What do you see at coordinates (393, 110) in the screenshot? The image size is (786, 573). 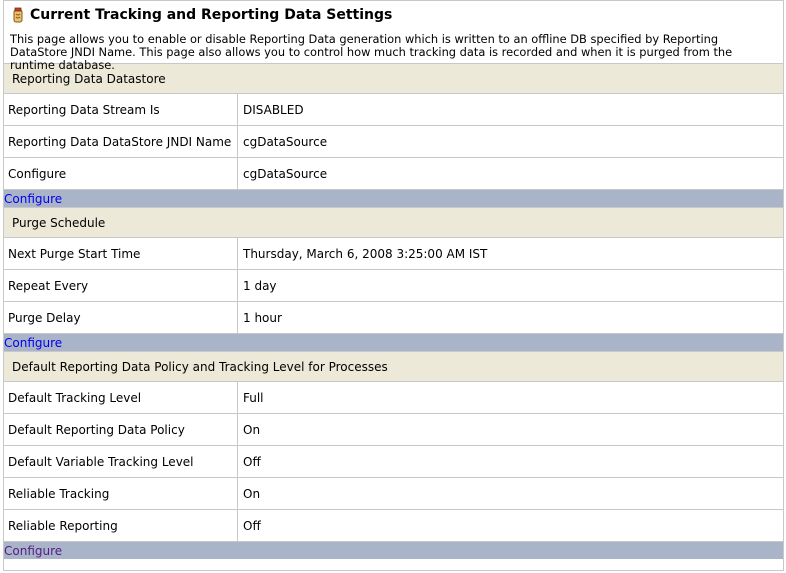 I see `table-row: Reporting Data Stream Is DISABLED` at bounding box center [393, 110].